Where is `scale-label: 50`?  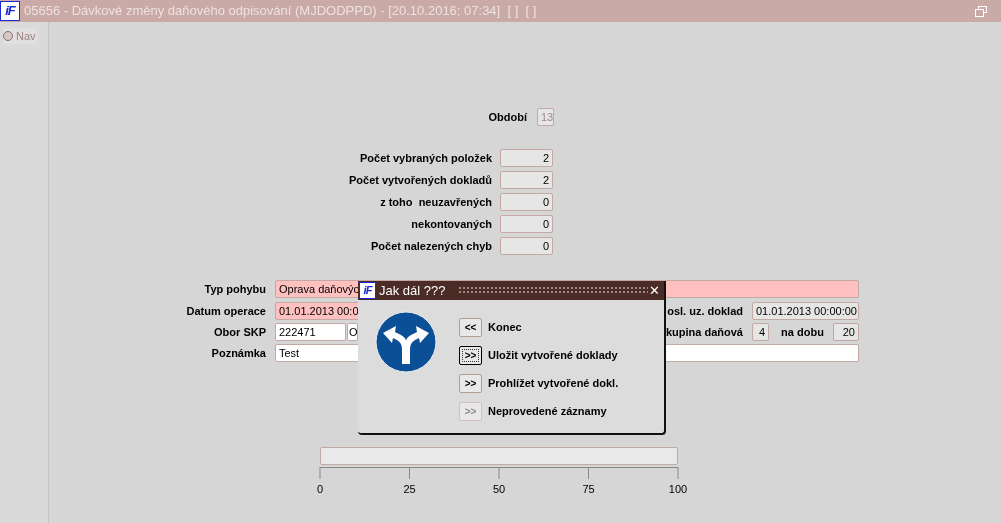
scale-label: 50 is located at coordinates (499, 489).